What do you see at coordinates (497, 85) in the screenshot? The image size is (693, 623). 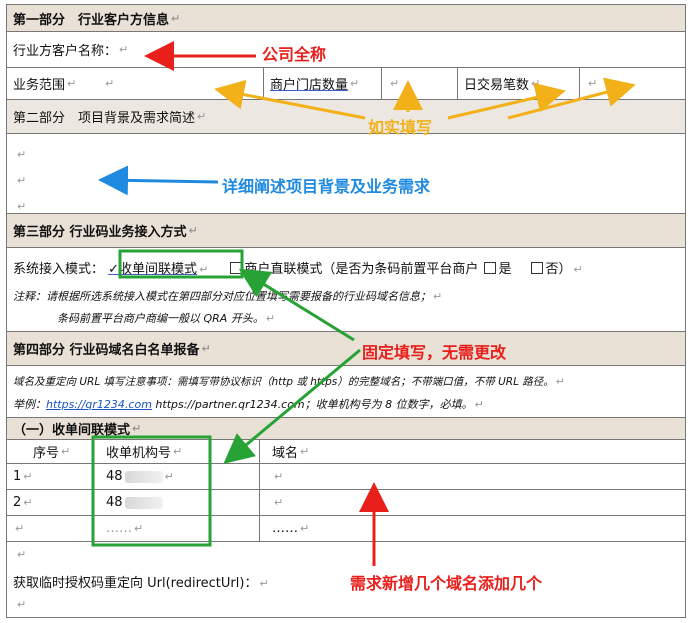 I see `daily-tx-label: 日交易笔数` at bounding box center [497, 85].